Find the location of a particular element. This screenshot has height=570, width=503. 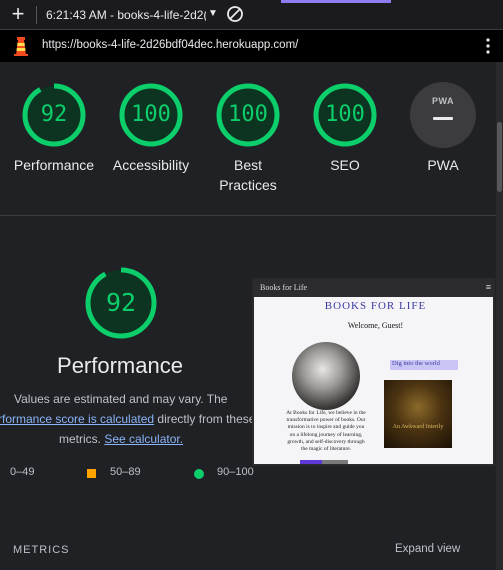

scrollbar is located at coordinates (499, 316).